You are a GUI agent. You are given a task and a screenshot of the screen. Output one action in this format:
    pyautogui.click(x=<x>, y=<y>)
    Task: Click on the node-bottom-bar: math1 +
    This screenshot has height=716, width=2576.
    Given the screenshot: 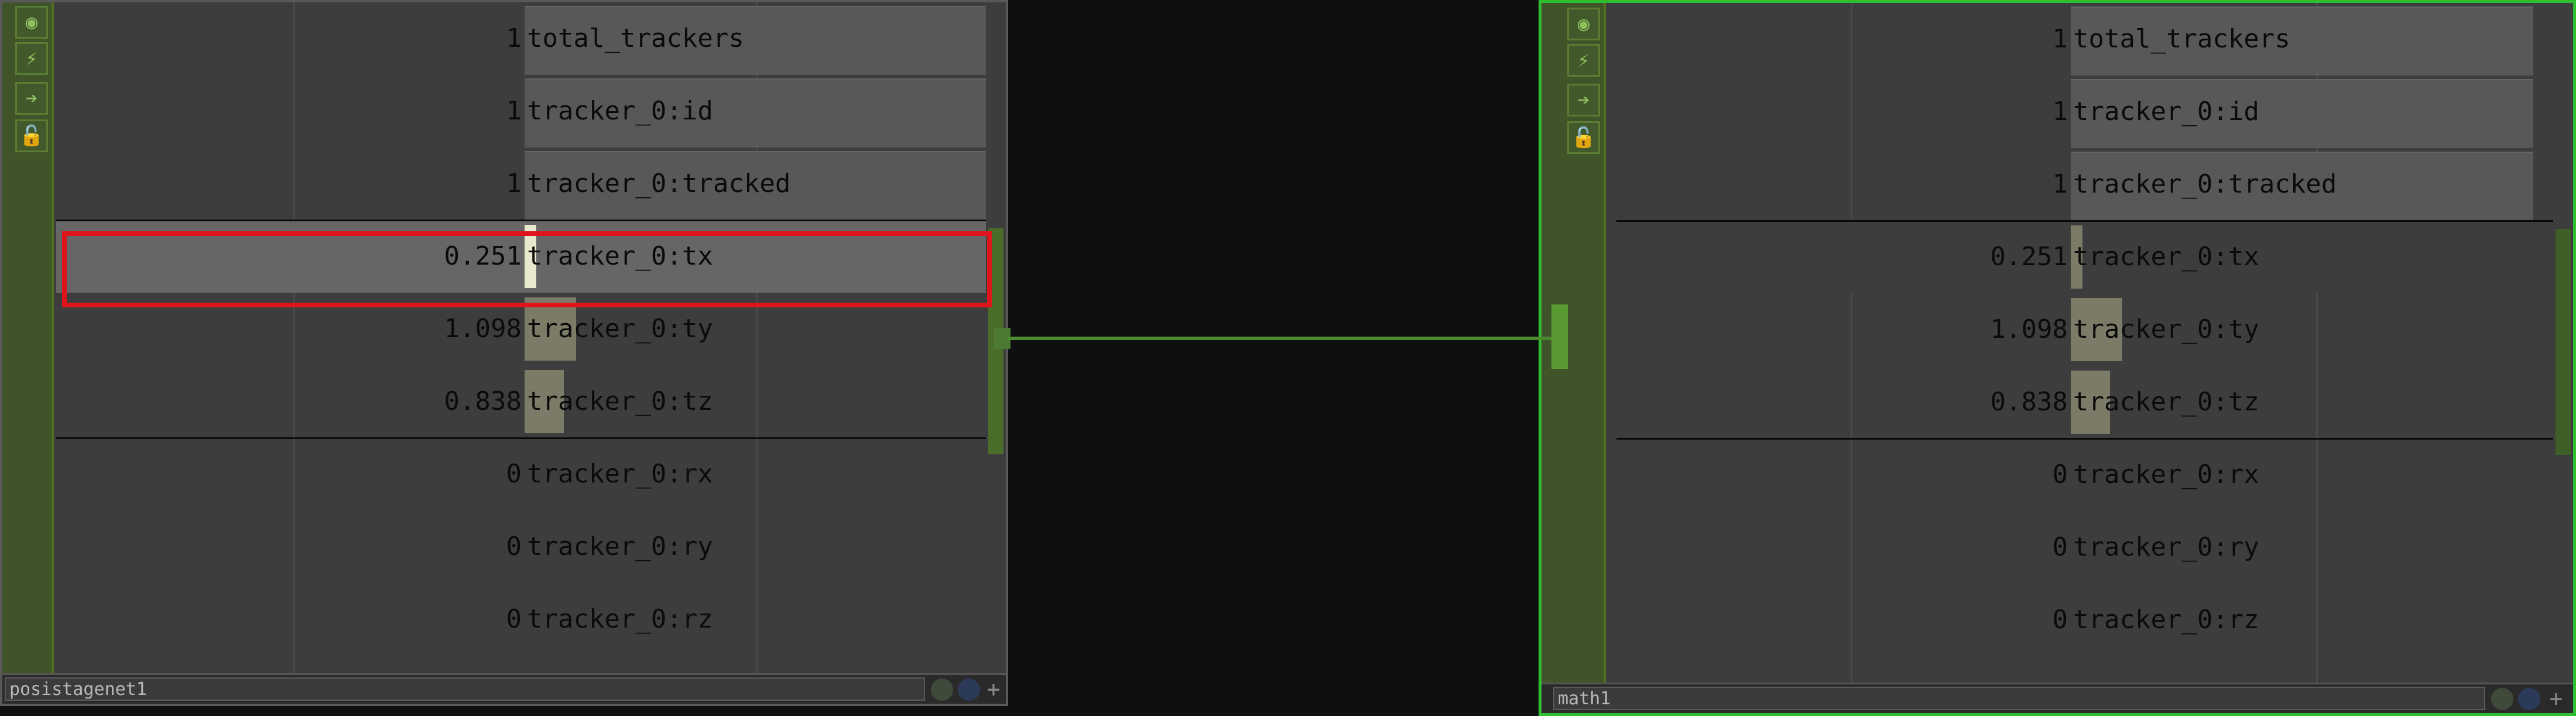 What is the action you would take?
    pyautogui.click(x=2057, y=698)
    